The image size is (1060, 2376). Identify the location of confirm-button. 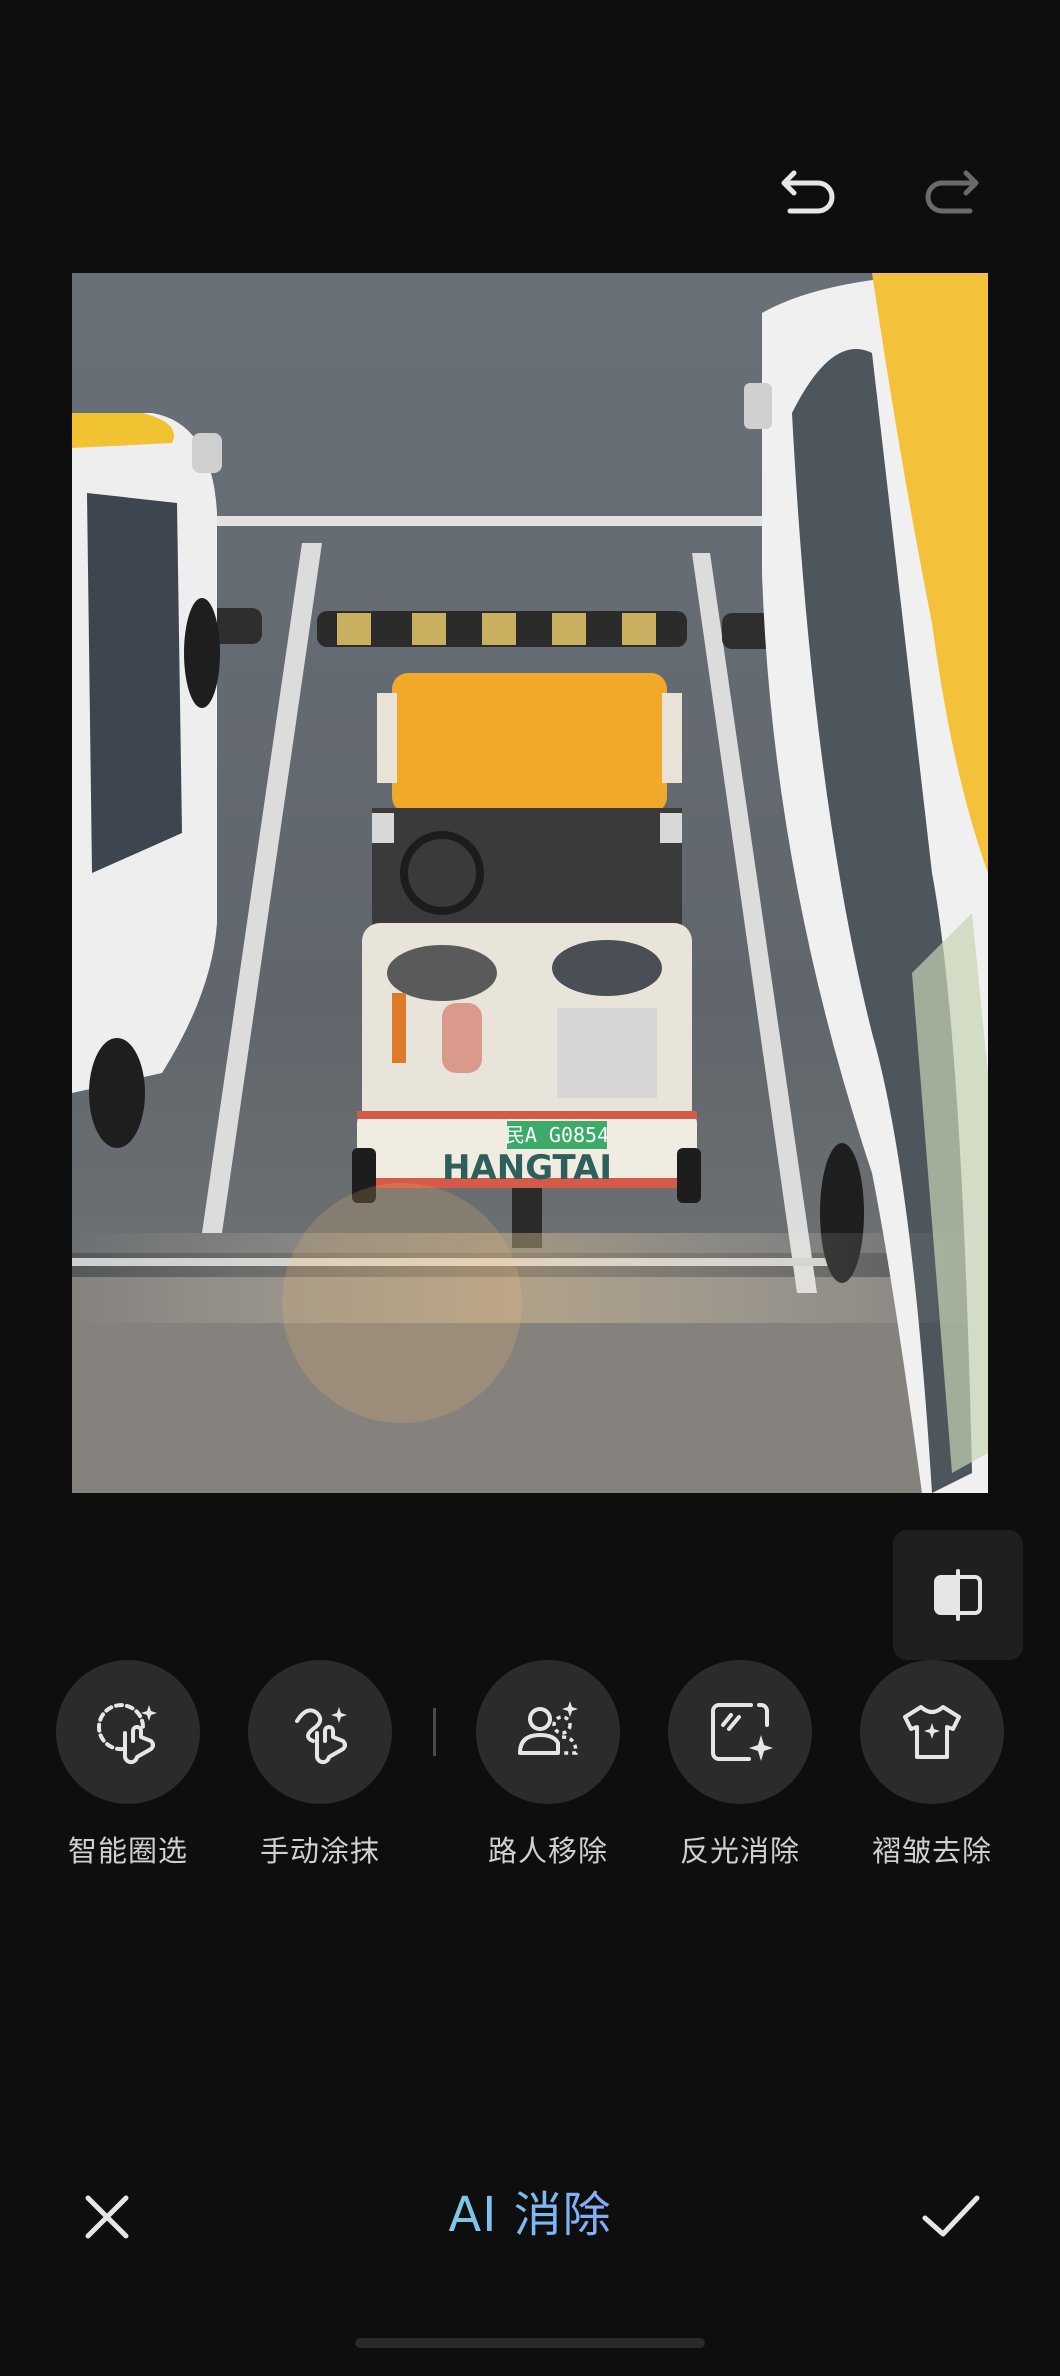
(951, 2217).